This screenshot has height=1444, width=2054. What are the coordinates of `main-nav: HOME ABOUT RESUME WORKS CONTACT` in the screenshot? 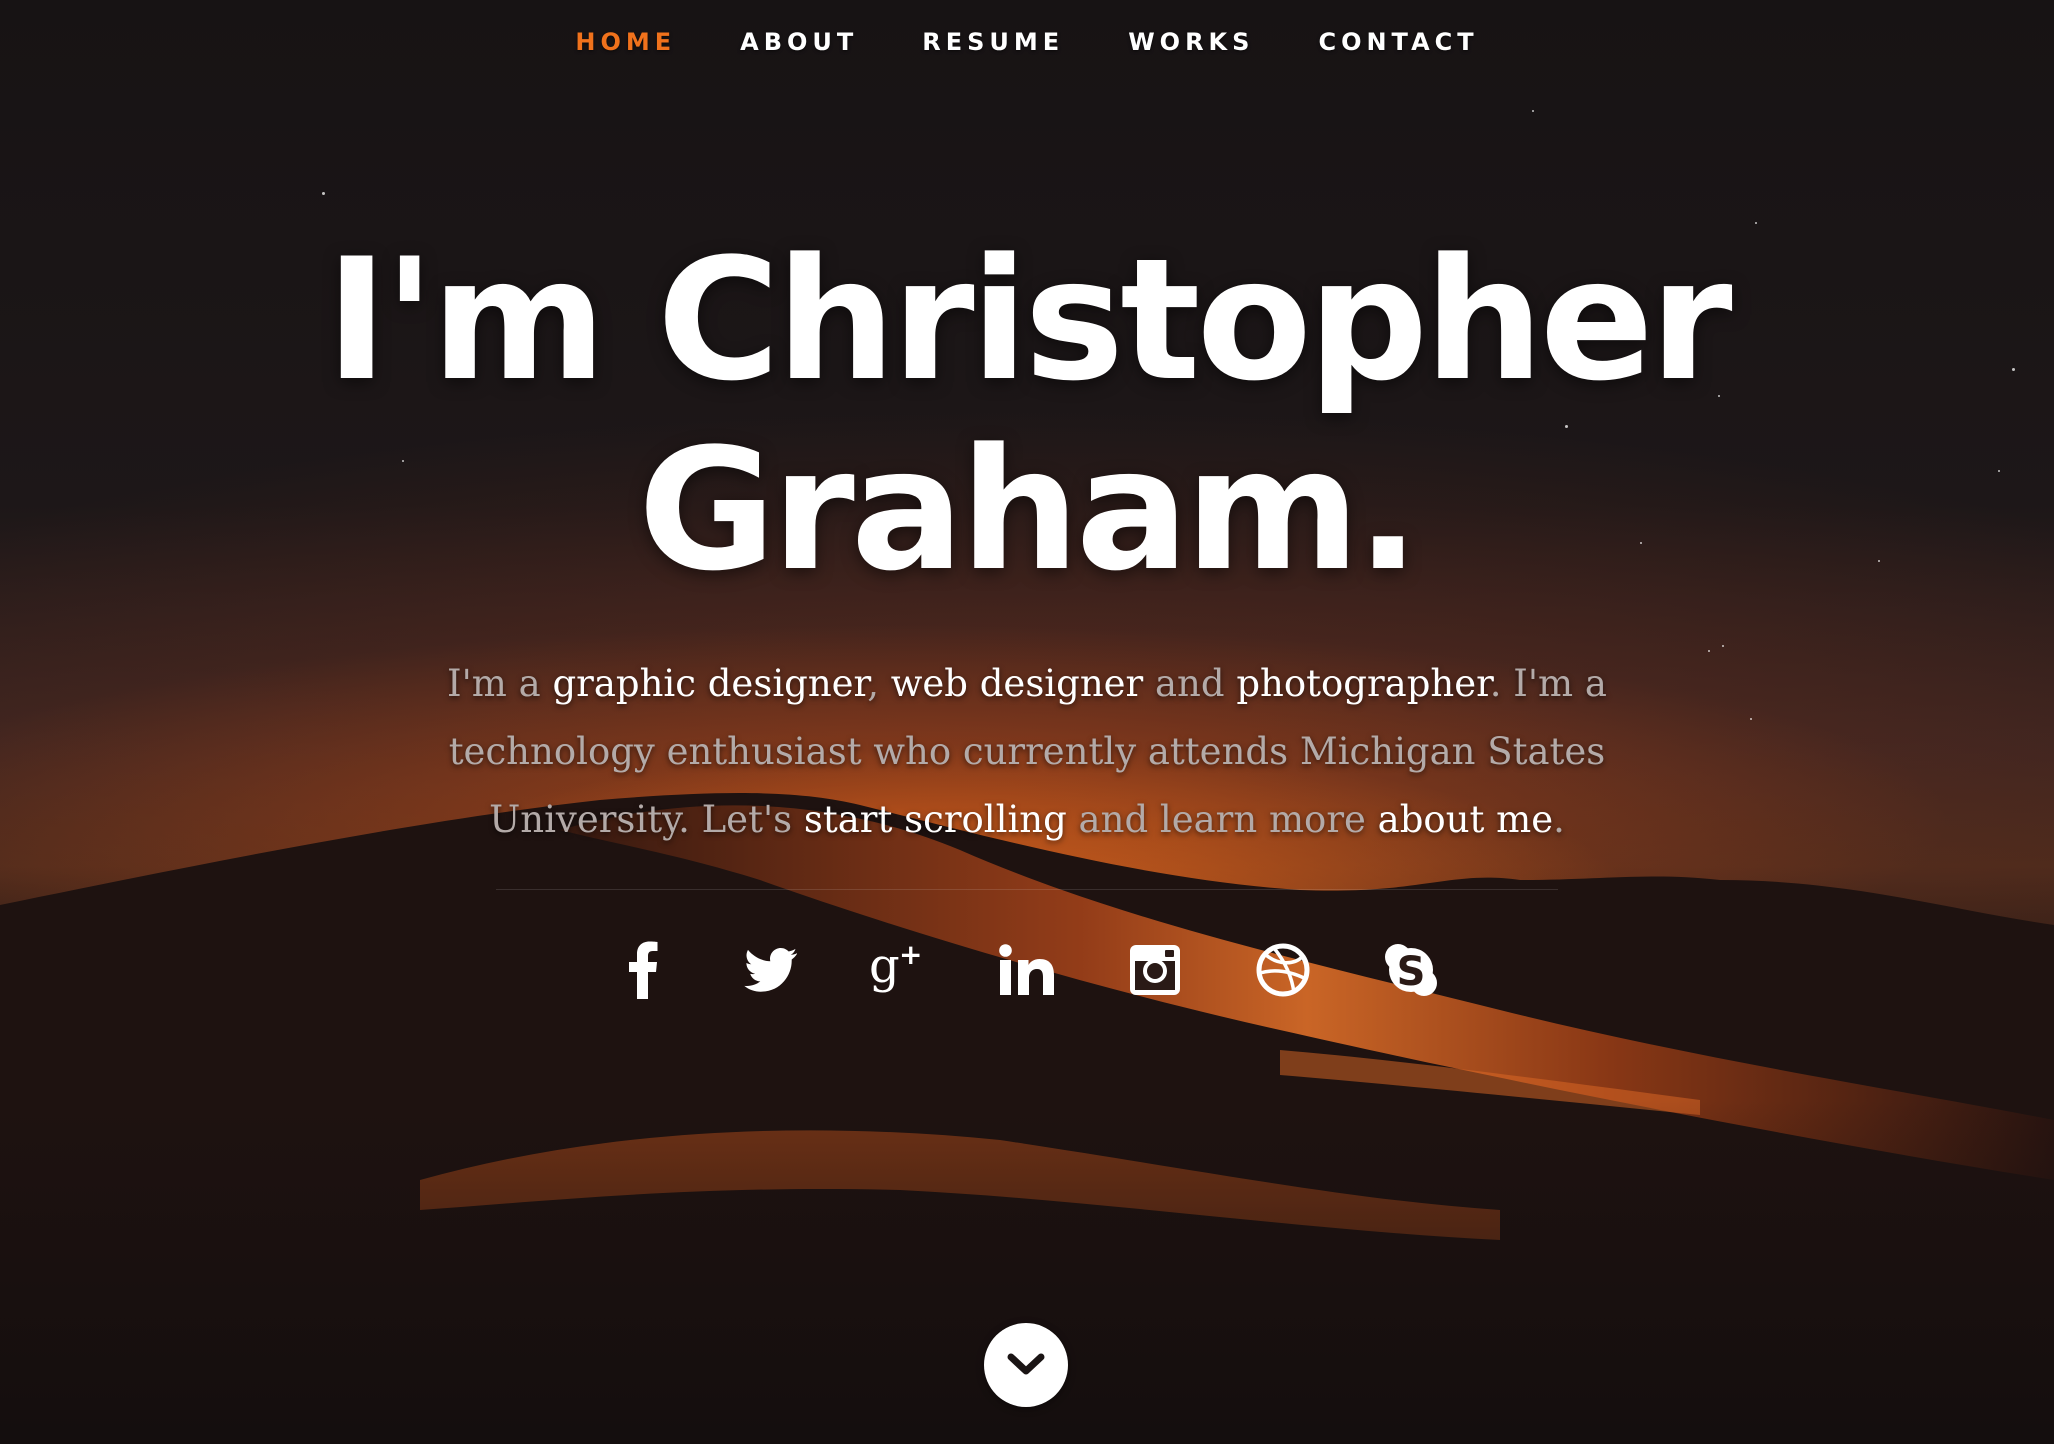 It's located at (1027, 42).